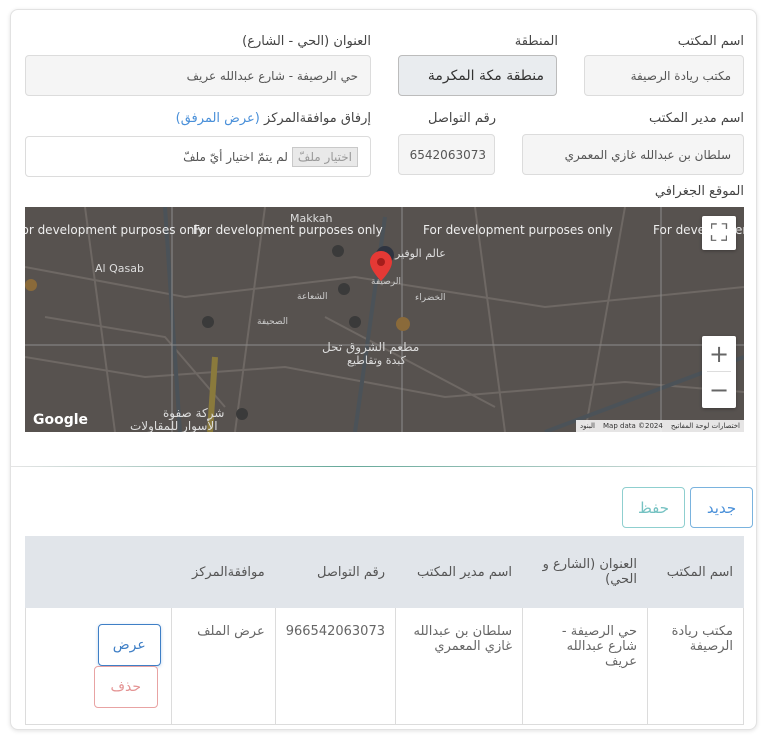 The width and height of the screenshot is (767, 737). I want to click on cell-actions: عرض حذف, so click(98, 666).